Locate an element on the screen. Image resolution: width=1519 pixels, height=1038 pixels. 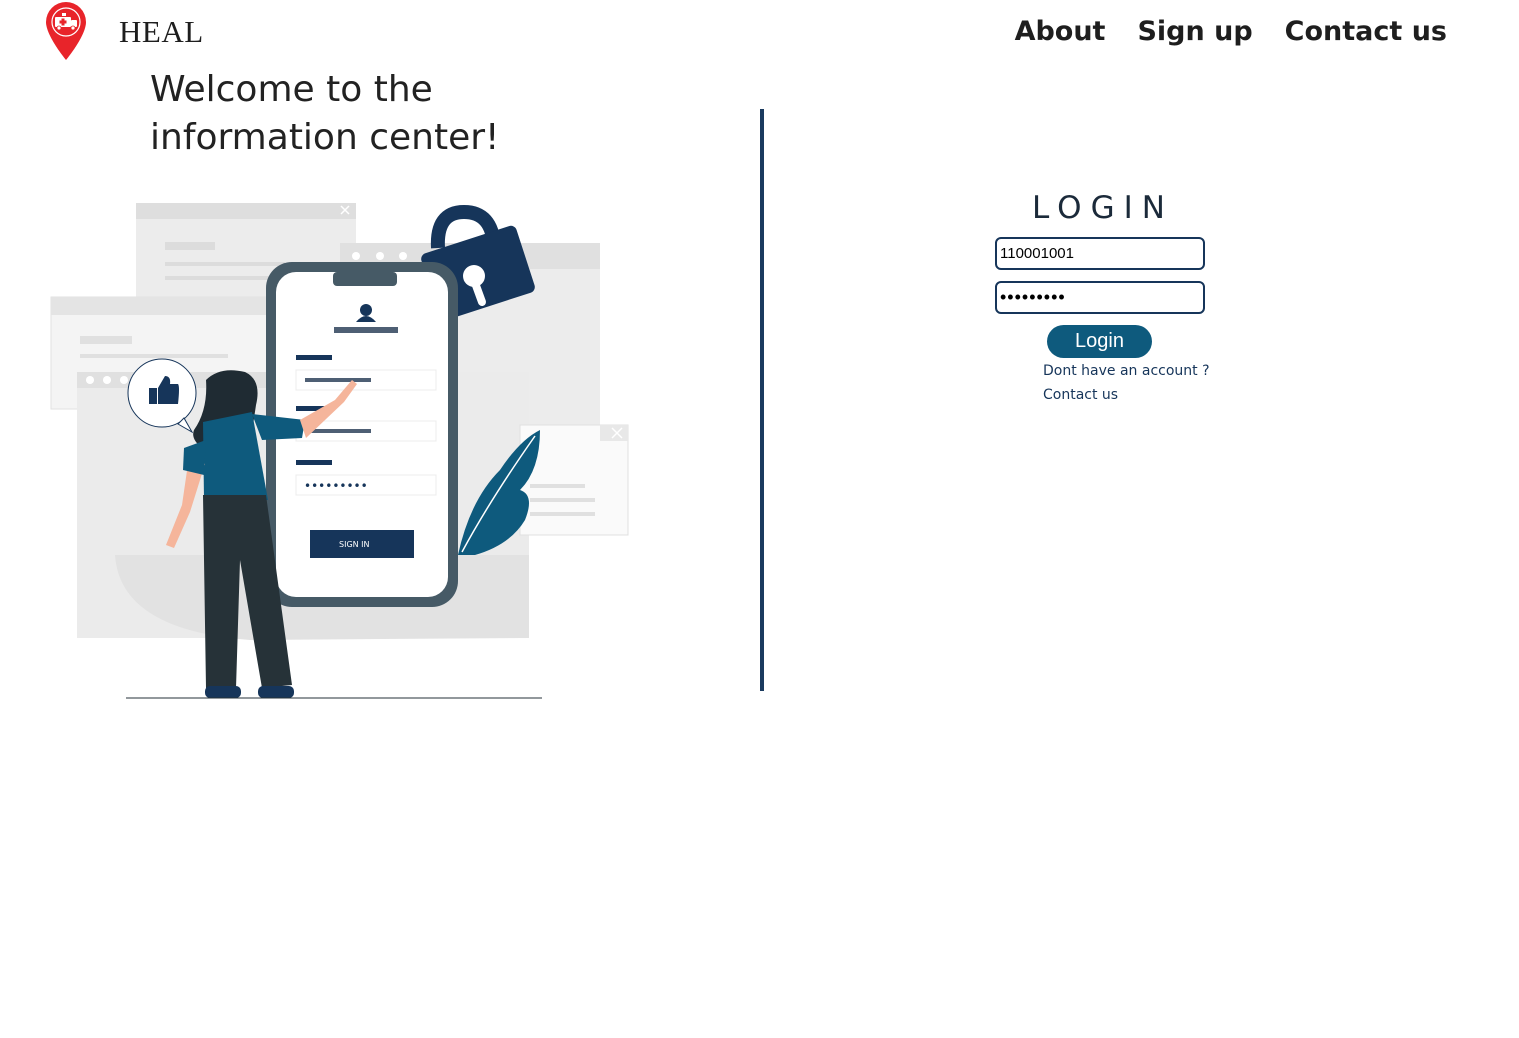
password-input is located at coordinates (1100, 297).